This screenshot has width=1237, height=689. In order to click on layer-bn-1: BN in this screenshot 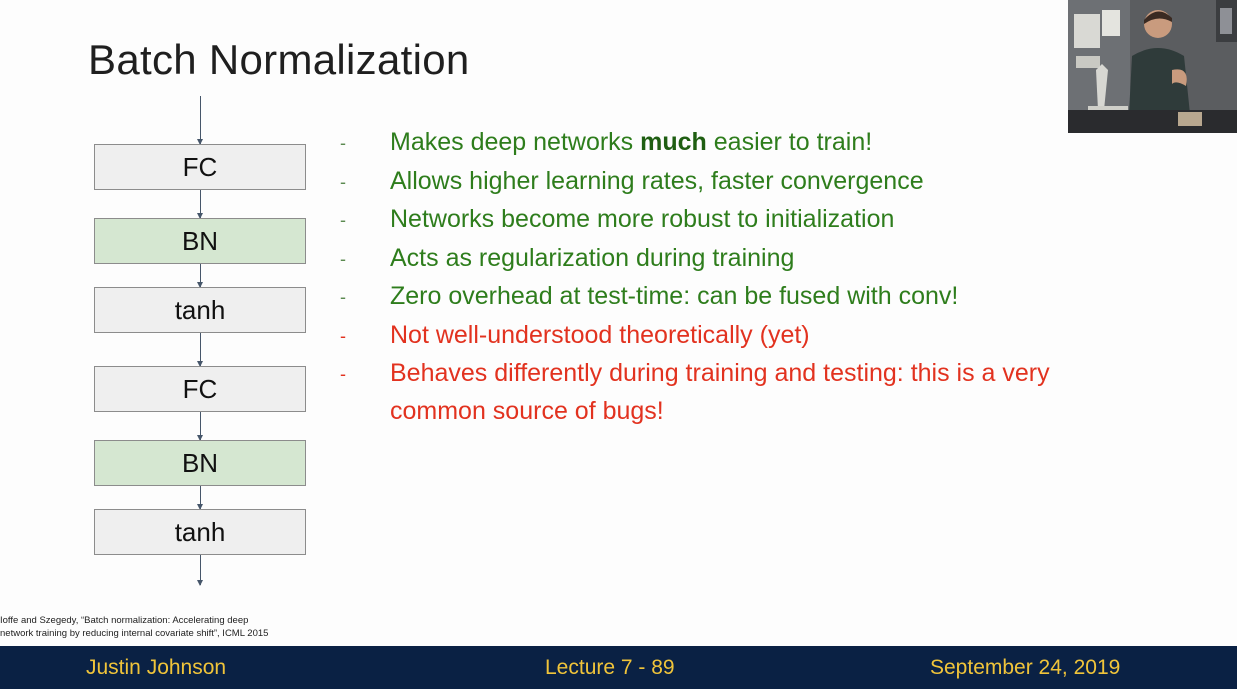, I will do `click(200, 241)`.